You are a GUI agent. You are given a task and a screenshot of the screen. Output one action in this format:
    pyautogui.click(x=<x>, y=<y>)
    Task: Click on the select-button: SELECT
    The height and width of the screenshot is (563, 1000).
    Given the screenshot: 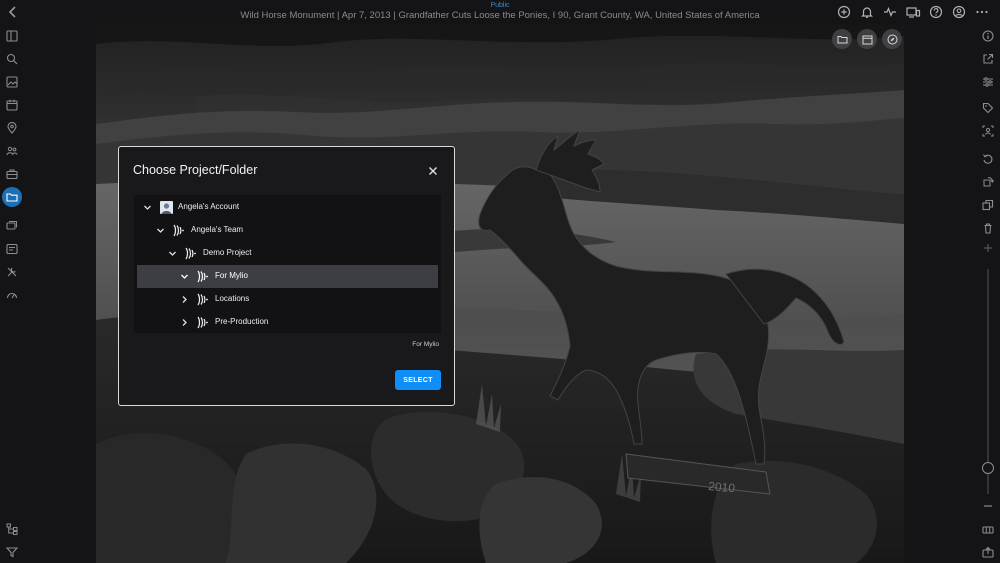 What is the action you would take?
    pyautogui.click(x=418, y=380)
    